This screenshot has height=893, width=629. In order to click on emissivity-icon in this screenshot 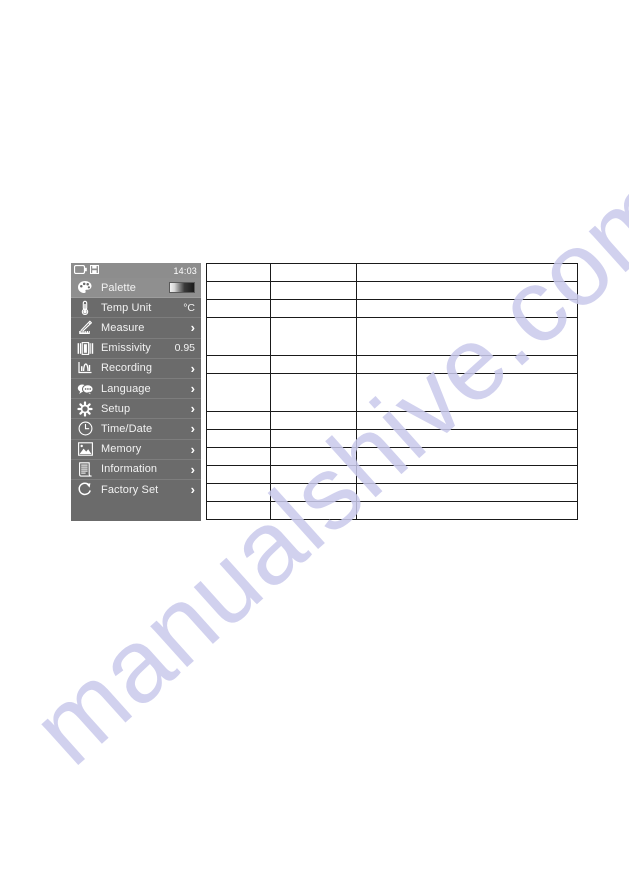, I will do `click(85, 348)`.